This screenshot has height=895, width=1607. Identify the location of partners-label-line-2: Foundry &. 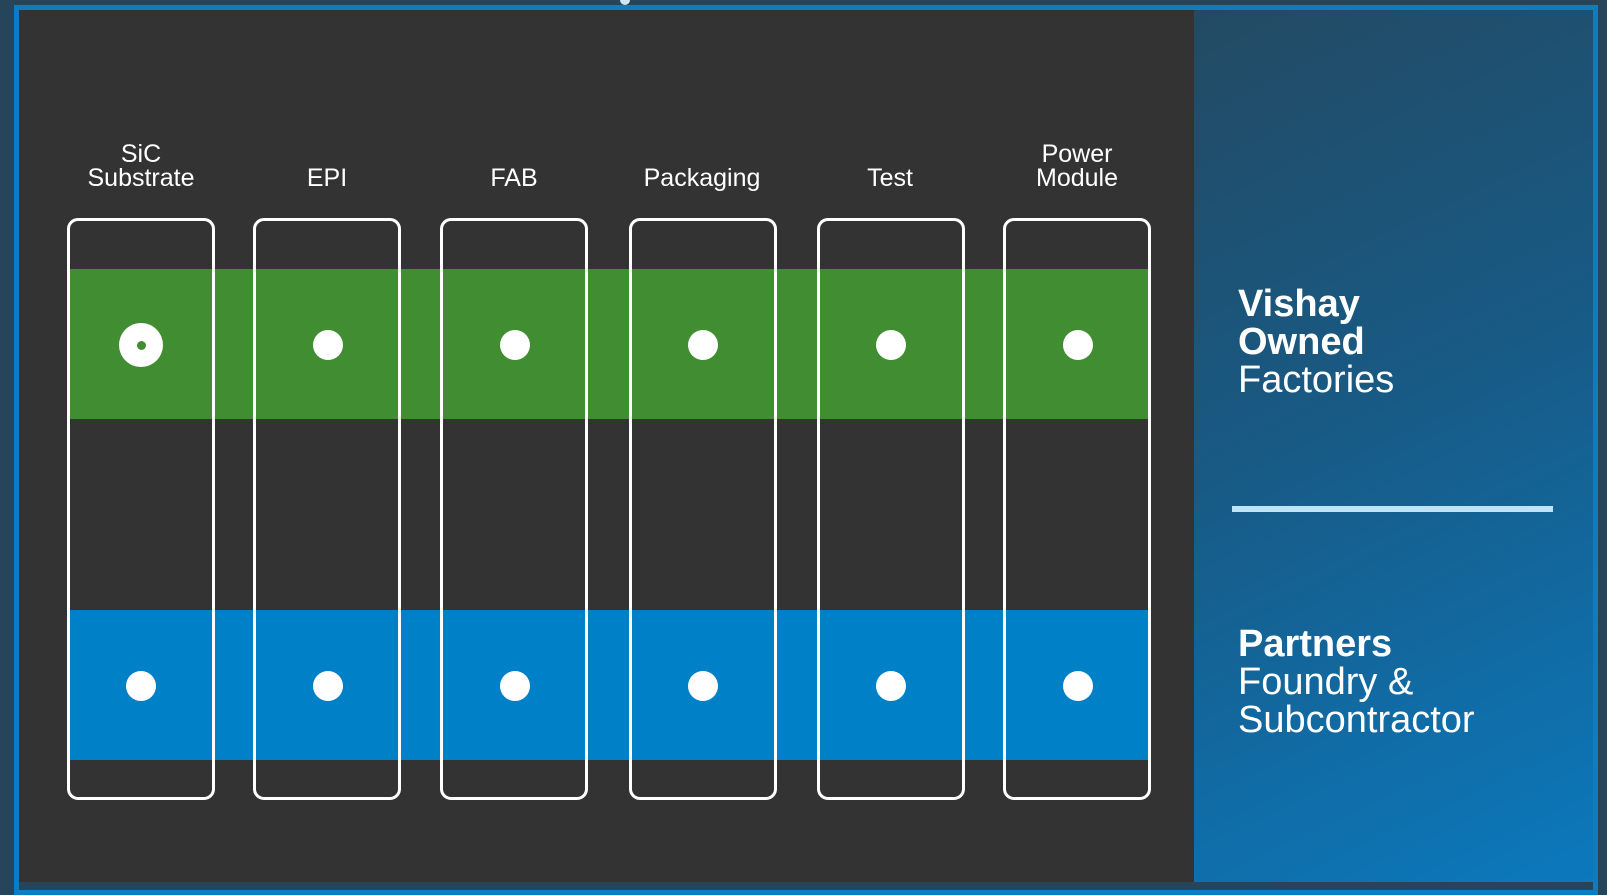
(1326, 682).